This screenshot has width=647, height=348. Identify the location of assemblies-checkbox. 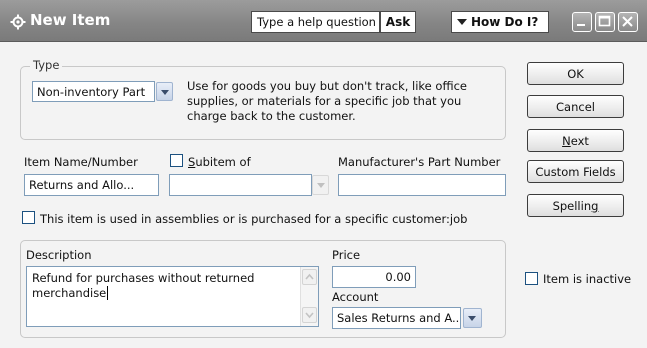
(28, 217).